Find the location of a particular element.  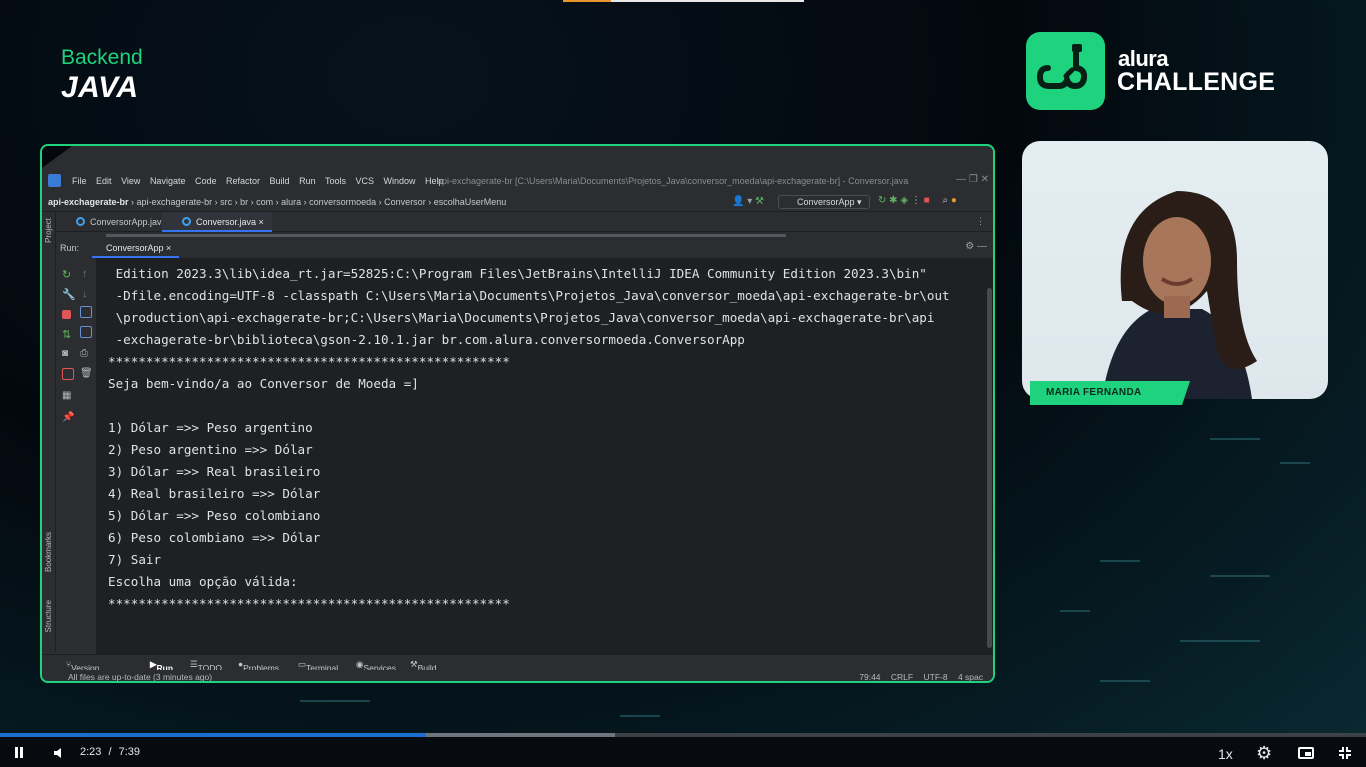

run-panel-settings-icon: ⚙ — is located at coordinates (976, 246).